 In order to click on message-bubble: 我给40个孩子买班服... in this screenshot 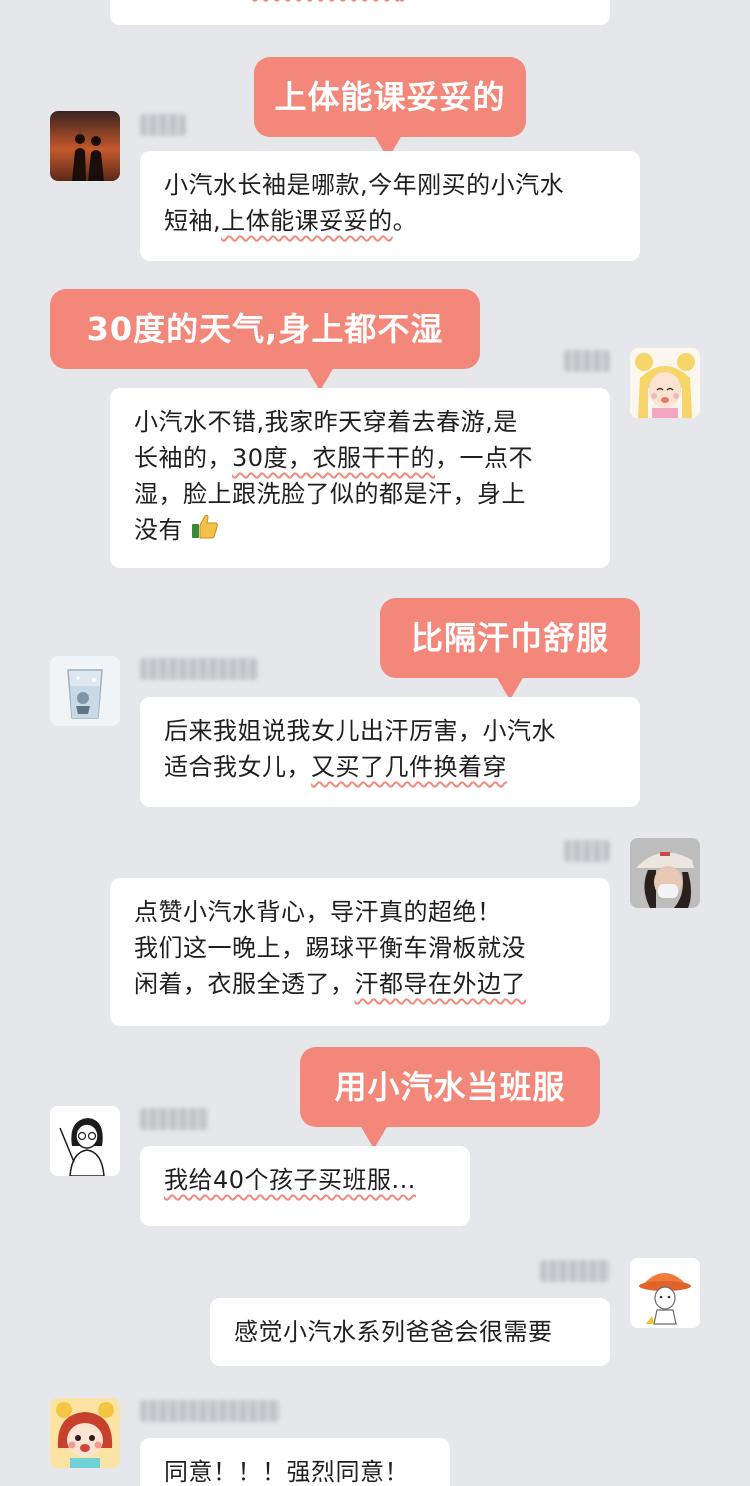, I will do `click(305, 1186)`.